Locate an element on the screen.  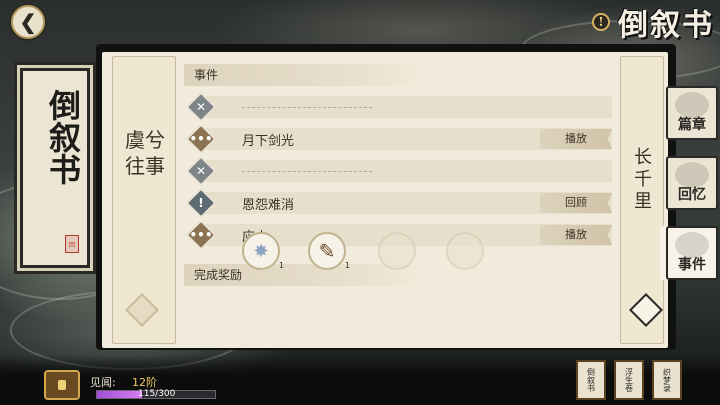
event-title: 恩怨难消 is located at coordinates (268, 205).